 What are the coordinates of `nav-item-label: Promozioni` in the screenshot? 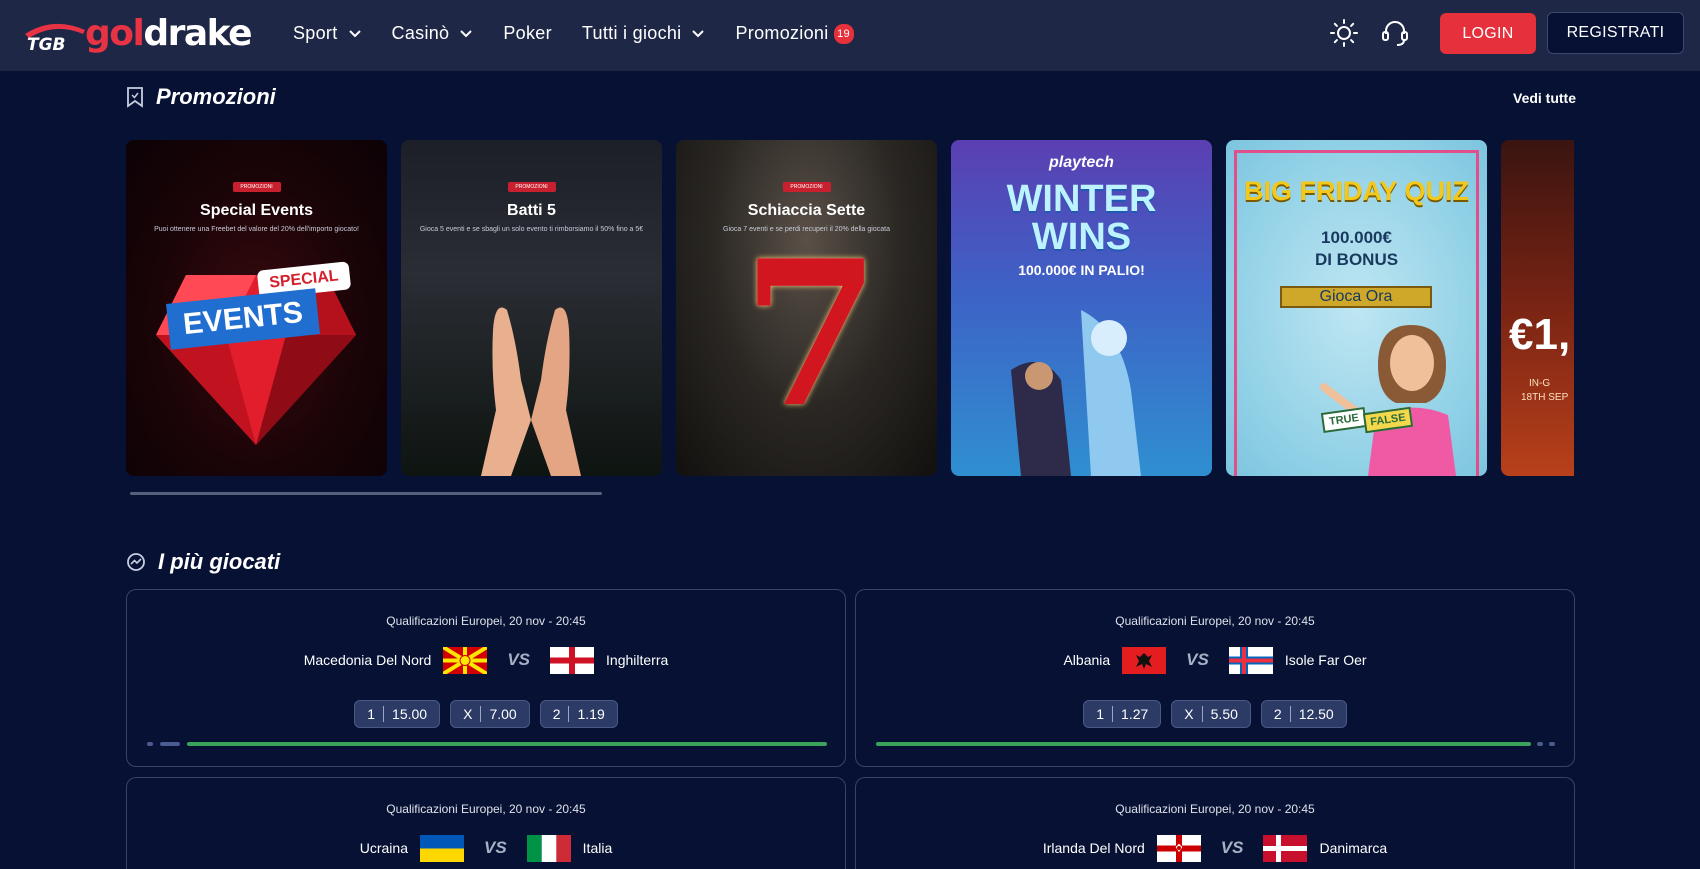 It's located at (782, 33).